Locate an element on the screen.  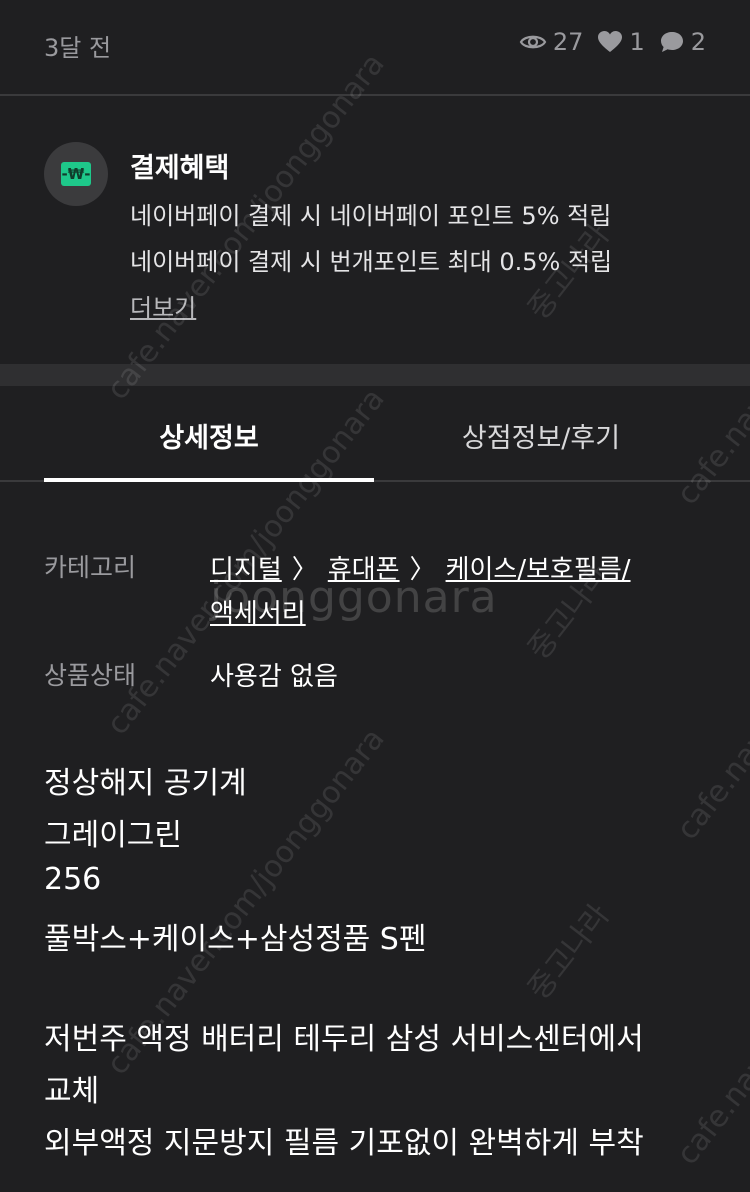
benefit-title: 결제혜택 is located at coordinates (180, 168).